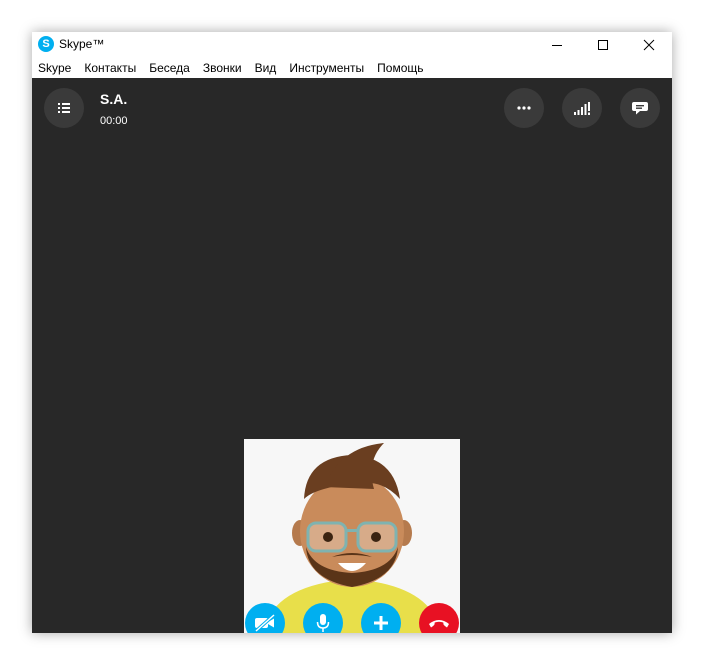  I want to click on menu-item-help: Помощь, so click(400, 68).